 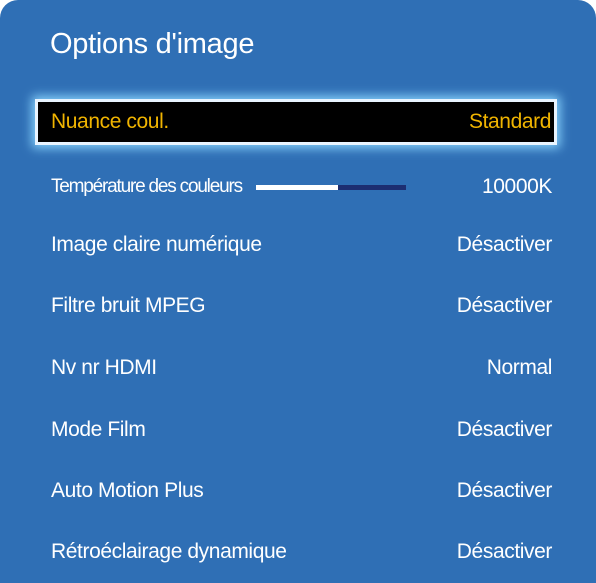 What do you see at coordinates (156, 244) in the screenshot?
I see `menu-item-label: Image claire numérique` at bounding box center [156, 244].